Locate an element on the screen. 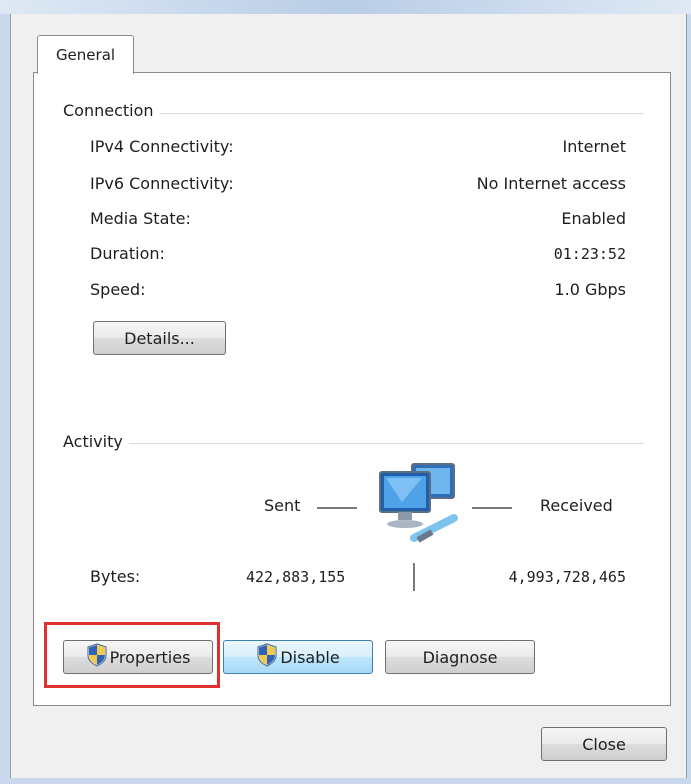 The height and width of the screenshot is (784, 691). title-bar-strip is located at coordinates (345, 7).